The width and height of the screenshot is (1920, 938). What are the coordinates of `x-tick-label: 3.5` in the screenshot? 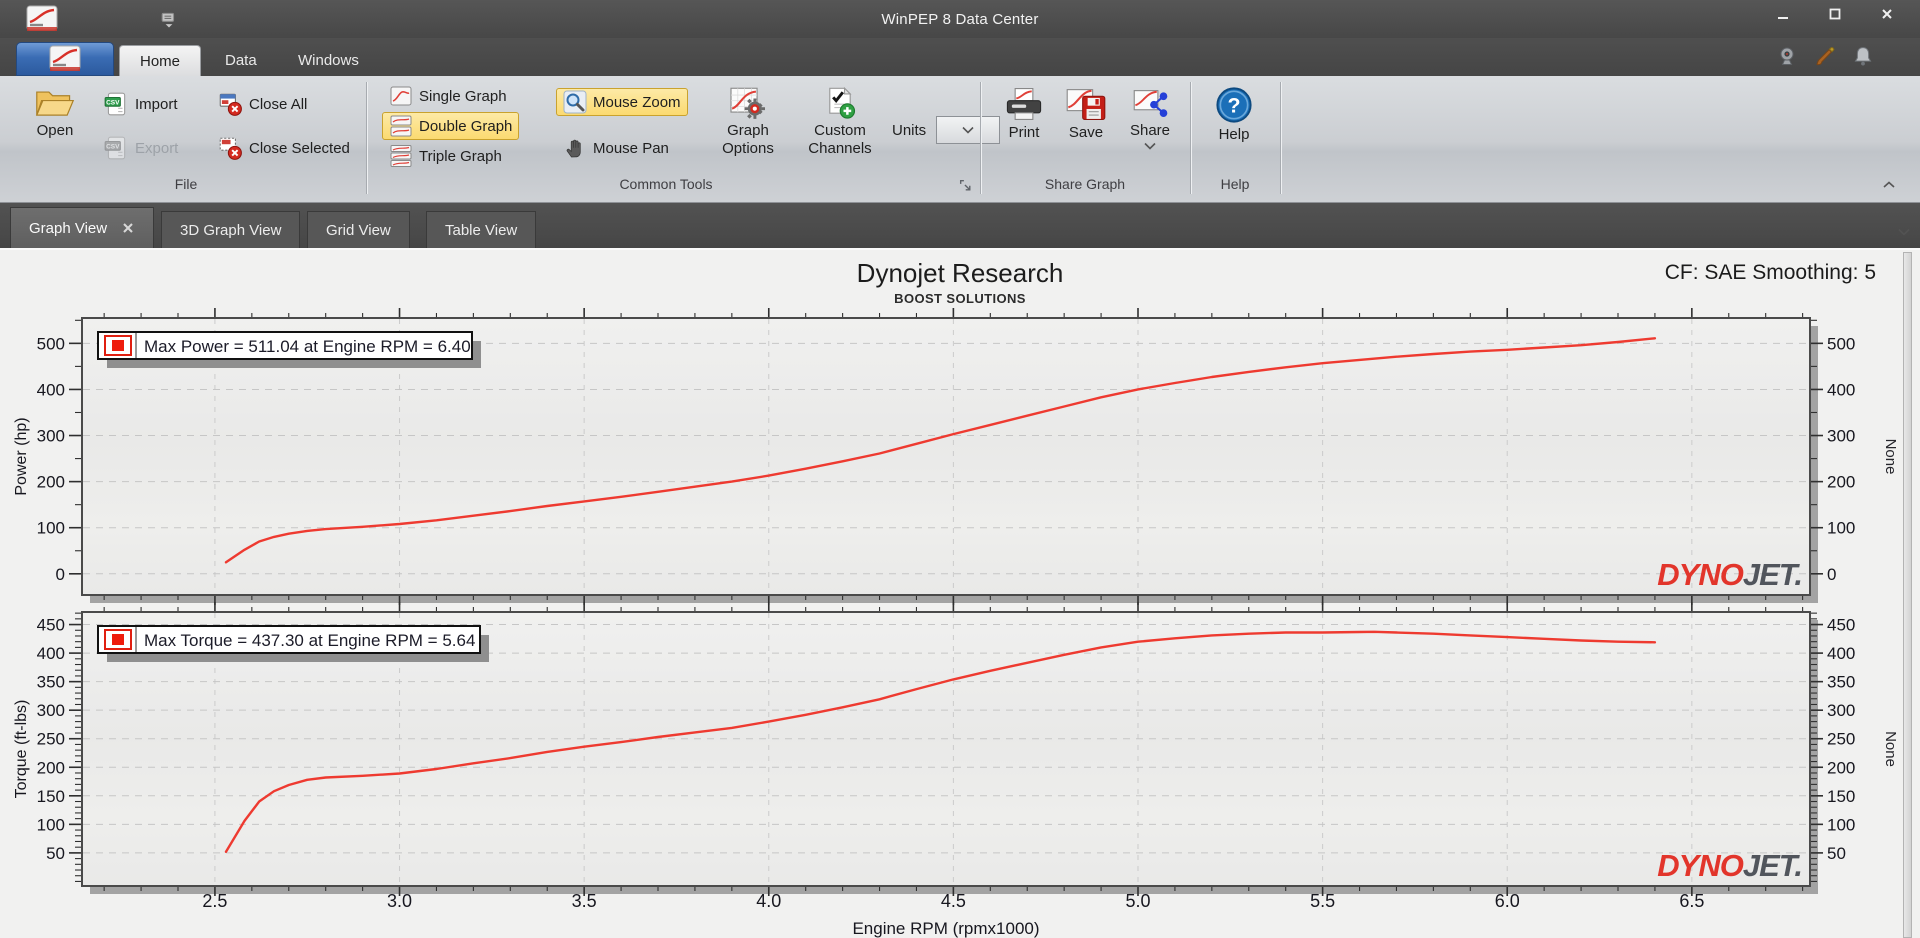 It's located at (584, 901).